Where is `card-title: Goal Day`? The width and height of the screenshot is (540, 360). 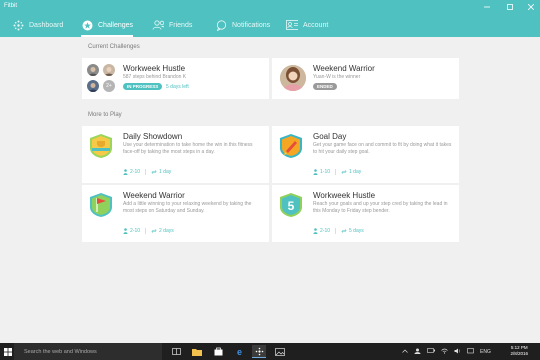
card-title: Goal Day is located at coordinates (330, 136).